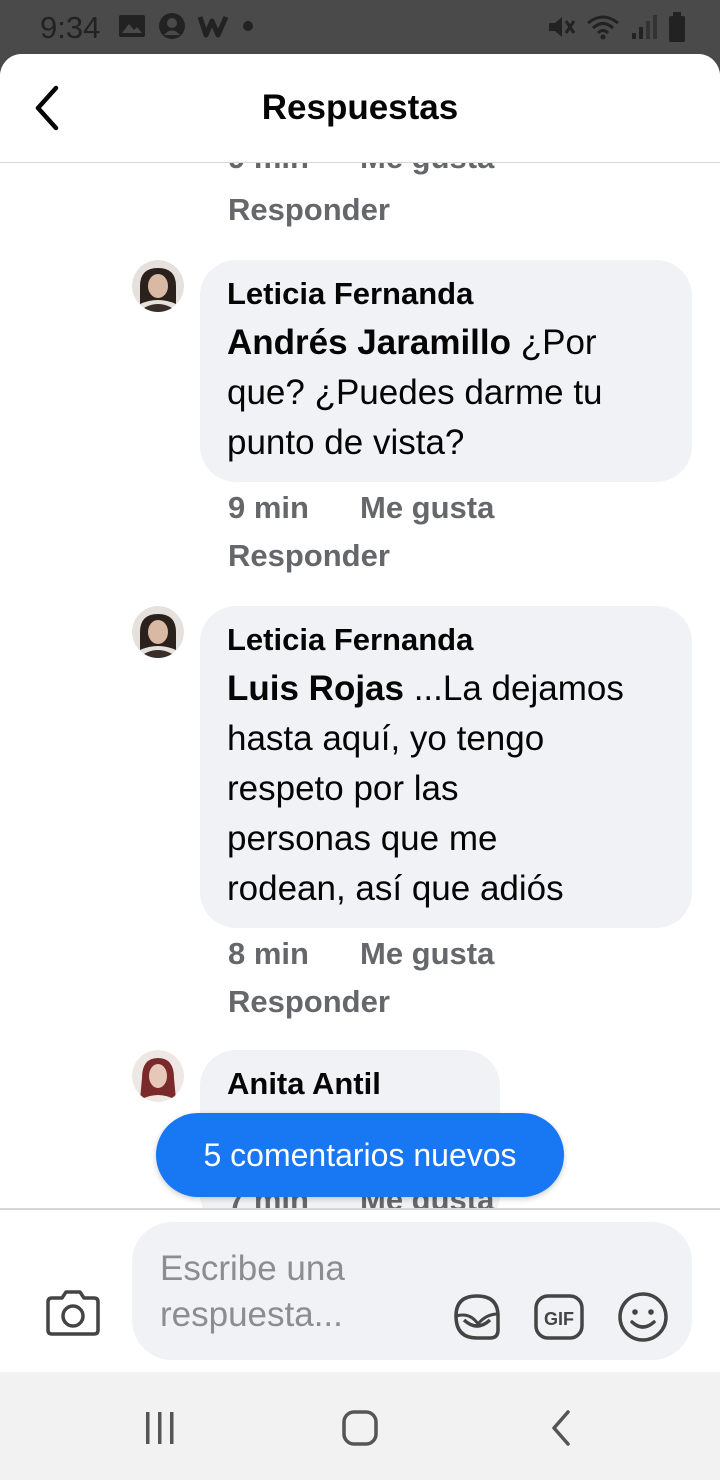  I want to click on reply-input: Escribe una respuesta... GIF, so click(412, 1291).